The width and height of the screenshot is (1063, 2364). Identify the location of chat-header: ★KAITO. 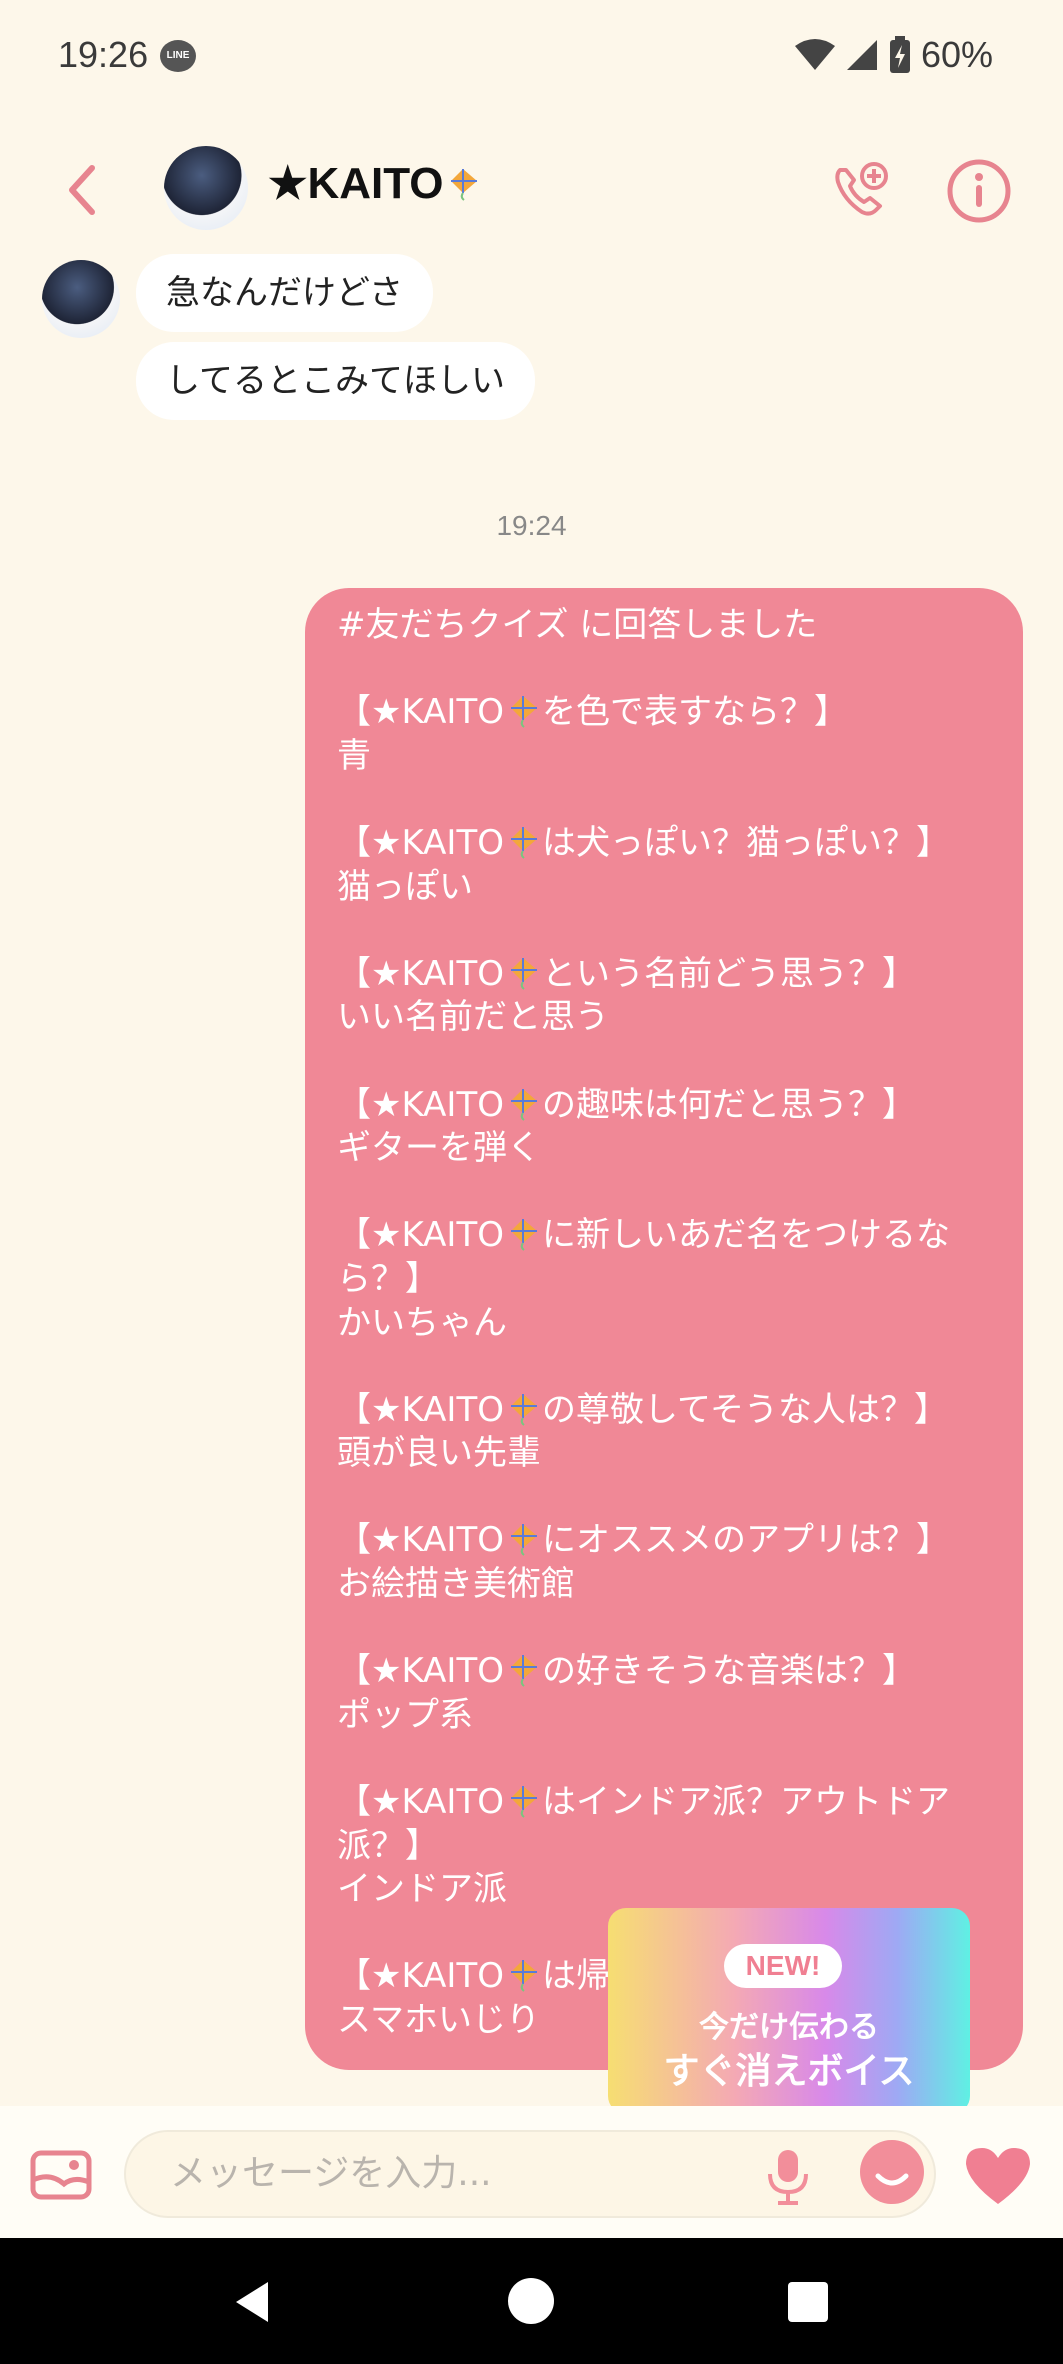
(531, 190).